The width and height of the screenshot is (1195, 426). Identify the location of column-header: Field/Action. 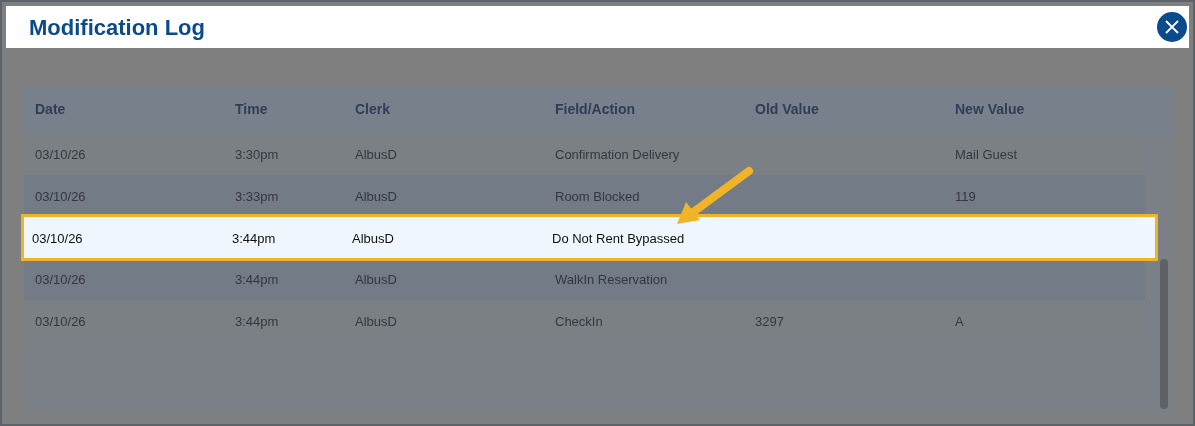
(595, 109).